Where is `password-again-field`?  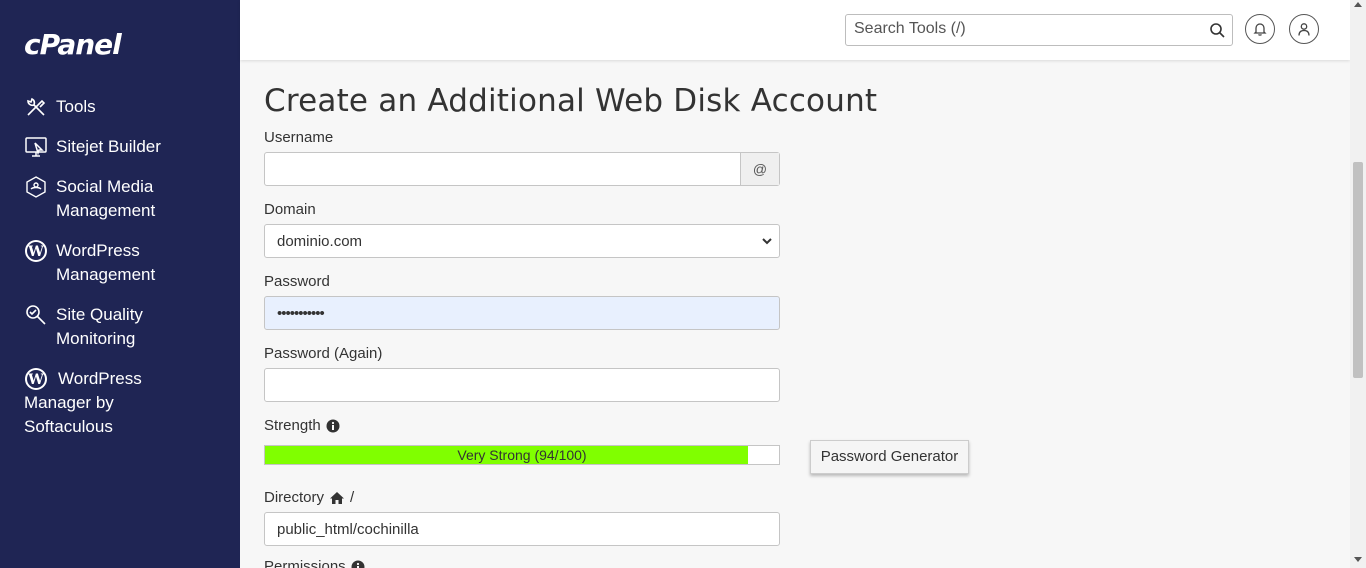
password-again-field is located at coordinates (522, 385).